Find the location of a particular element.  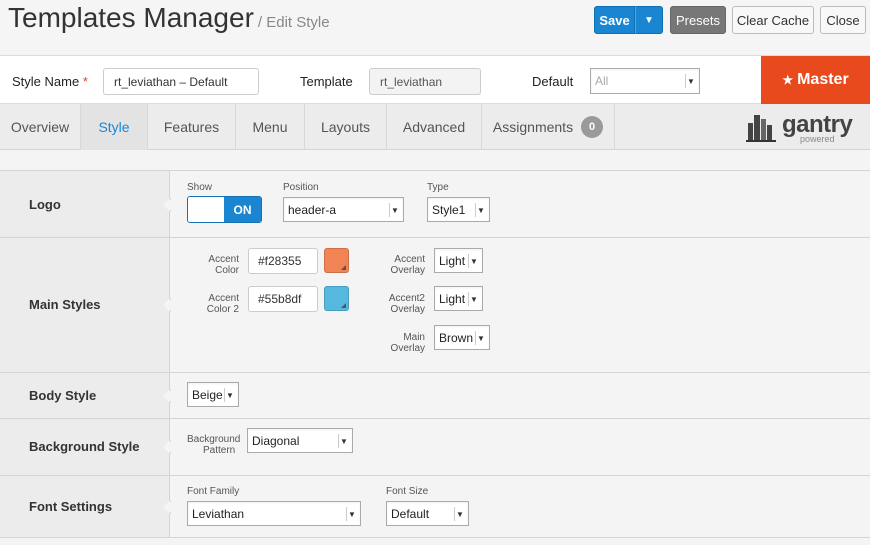

body-style-section: Body Style Beige ▼ is located at coordinates (435, 396).